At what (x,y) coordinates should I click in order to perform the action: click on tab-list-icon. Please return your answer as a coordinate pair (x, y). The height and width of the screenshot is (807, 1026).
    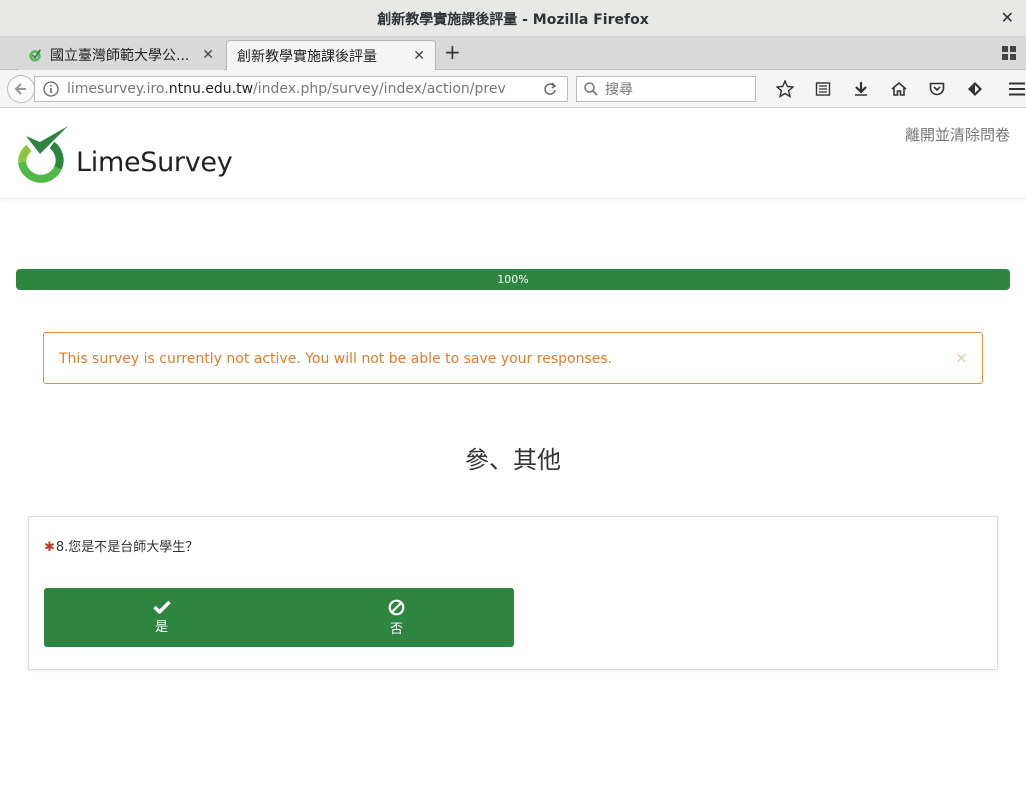
    Looking at the image, I should click on (1009, 53).